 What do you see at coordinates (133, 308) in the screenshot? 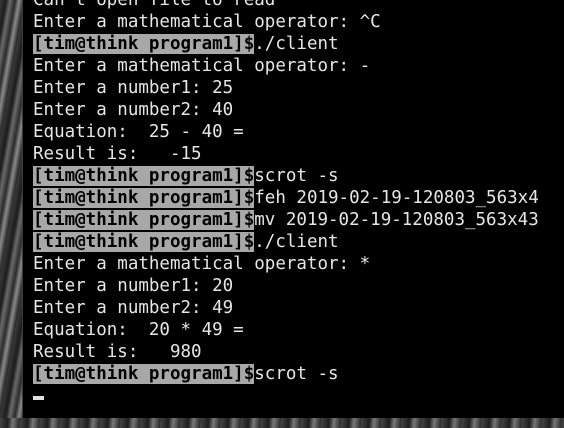
I see `output-line: Enter a number2: 49` at bounding box center [133, 308].